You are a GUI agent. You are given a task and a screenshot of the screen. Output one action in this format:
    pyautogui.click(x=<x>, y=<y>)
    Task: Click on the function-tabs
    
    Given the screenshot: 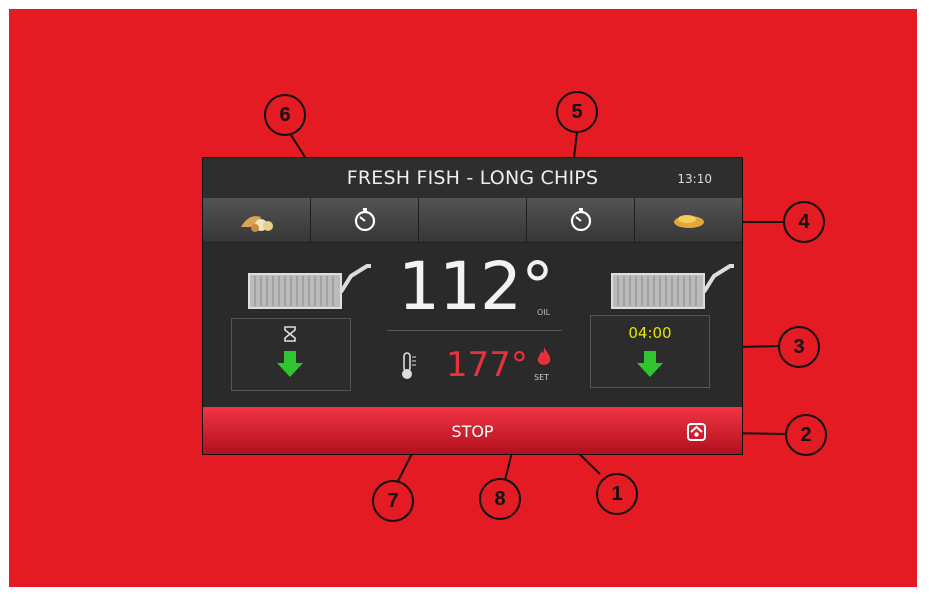 What is the action you would take?
    pyautogui.click(x=472, y=220)
    